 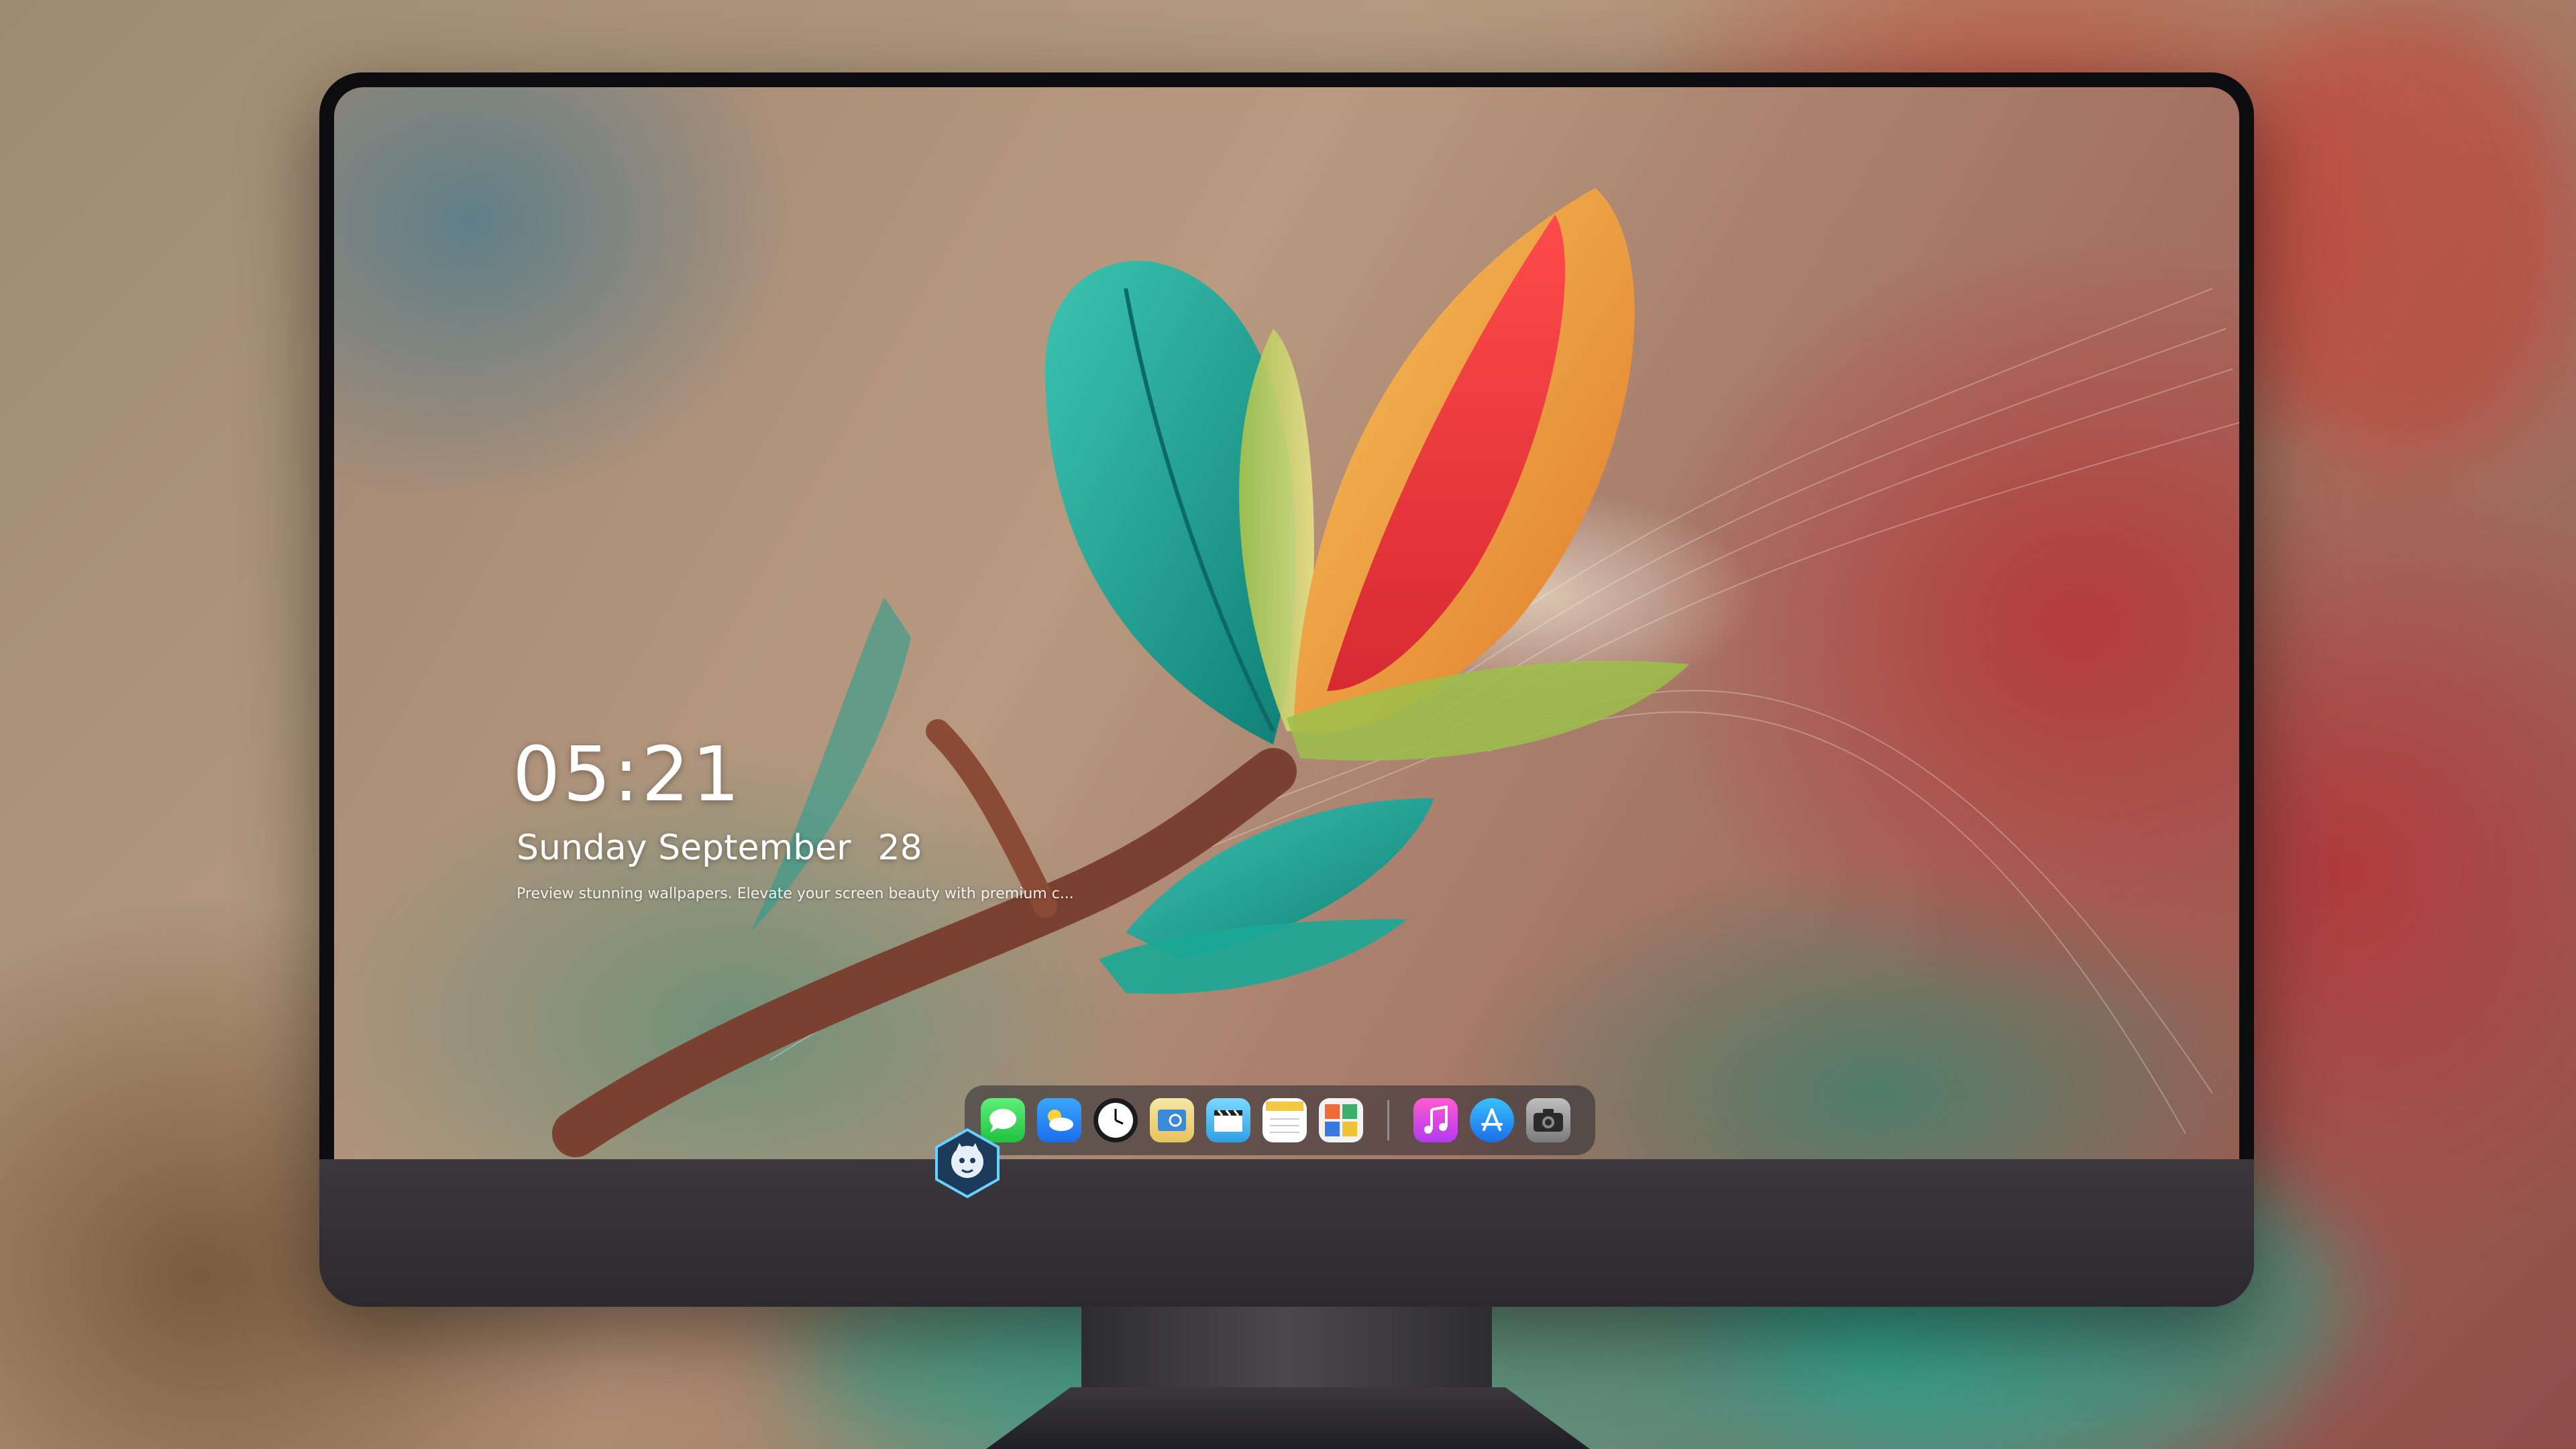 What do you see at coordinates (1548, 1120) in the screenshot?
I see `camera-icon` at bounding box center [1548, 1120].